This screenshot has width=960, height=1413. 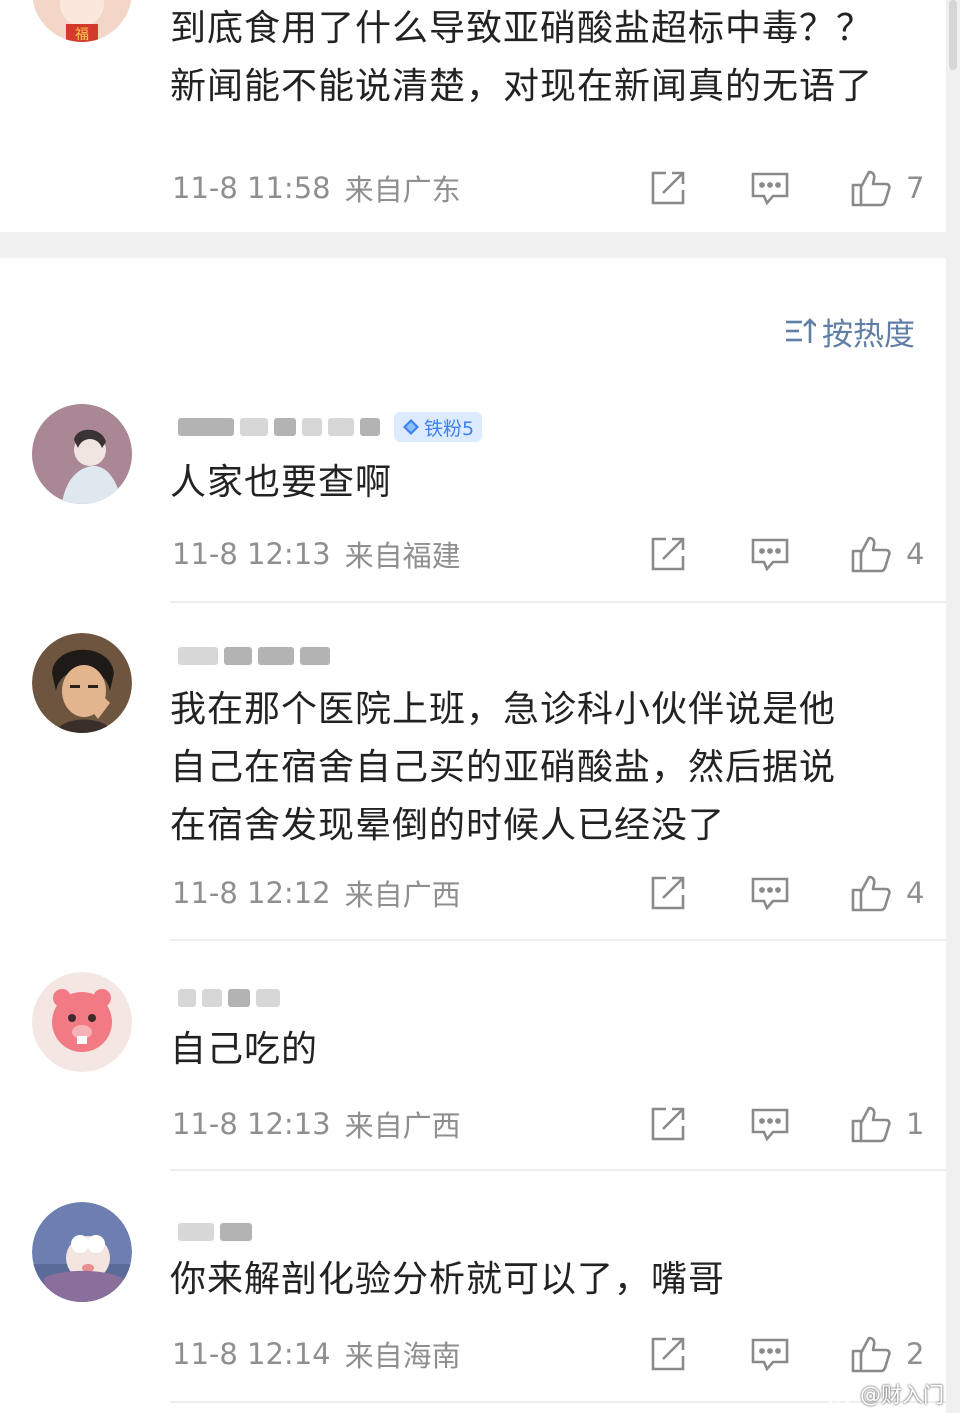 I want to click on comment-text-line: 自己在宿舍自己买的亚硝酸盐，然后据说, so click(x=503, y=767).